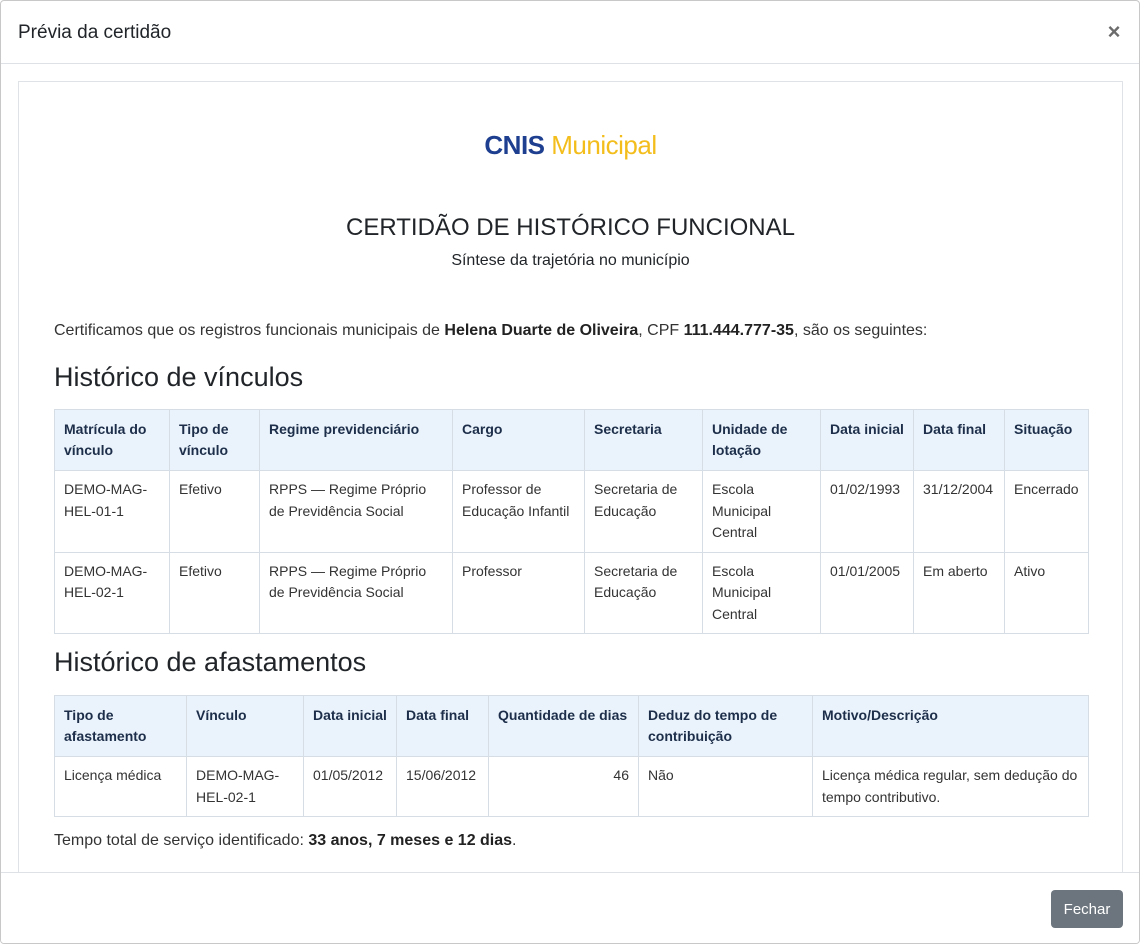 This screenshot has width=1140, height=944. What do you see at coordinates (1046, 440) in the screenshot?
I see `column-header: Situação` at bounding box center [1046, 440].